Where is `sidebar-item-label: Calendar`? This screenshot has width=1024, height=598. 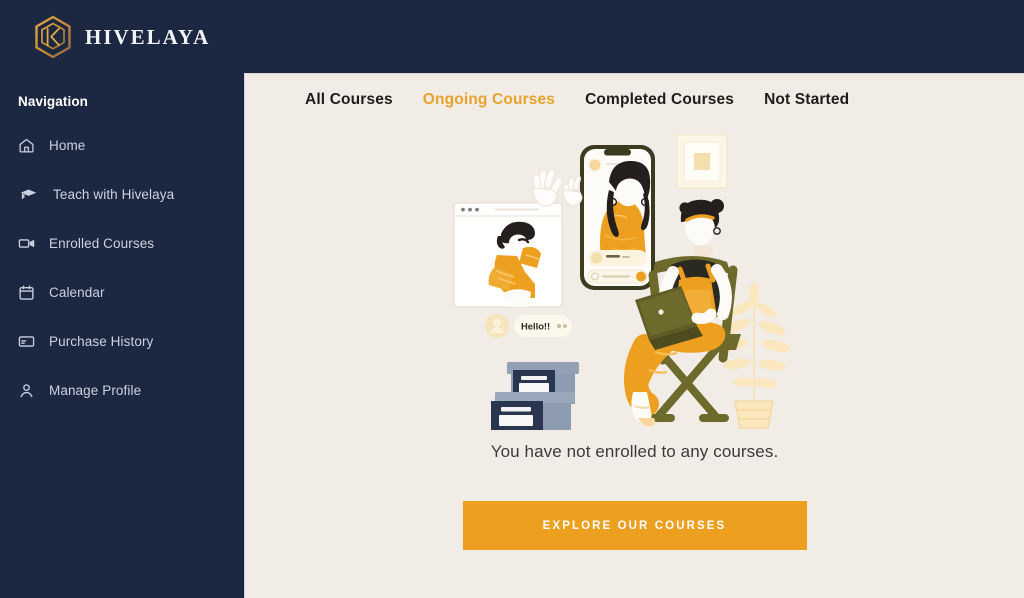 sidebar-item-label: Calendar is located at coordinates (77, 292).